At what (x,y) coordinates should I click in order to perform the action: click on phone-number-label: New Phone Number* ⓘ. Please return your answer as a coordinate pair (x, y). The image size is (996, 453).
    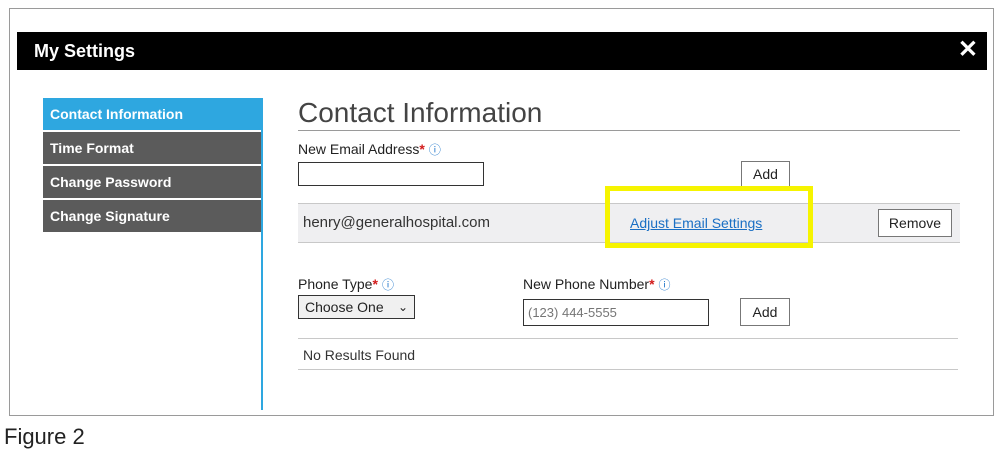
    Looking at the image, I should click on (597, 284).